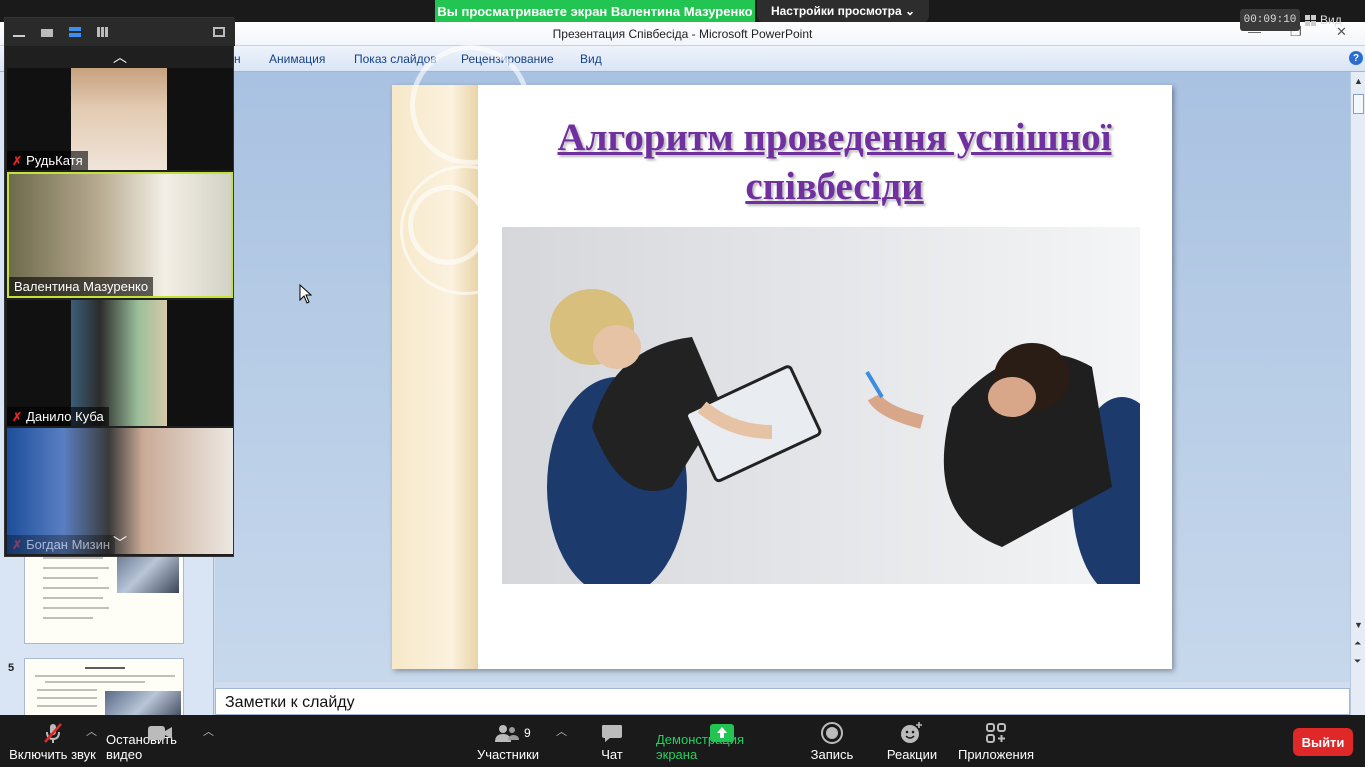 The image size is (1365, 767). I want to click on slide-number: 5, so click(11, 668).